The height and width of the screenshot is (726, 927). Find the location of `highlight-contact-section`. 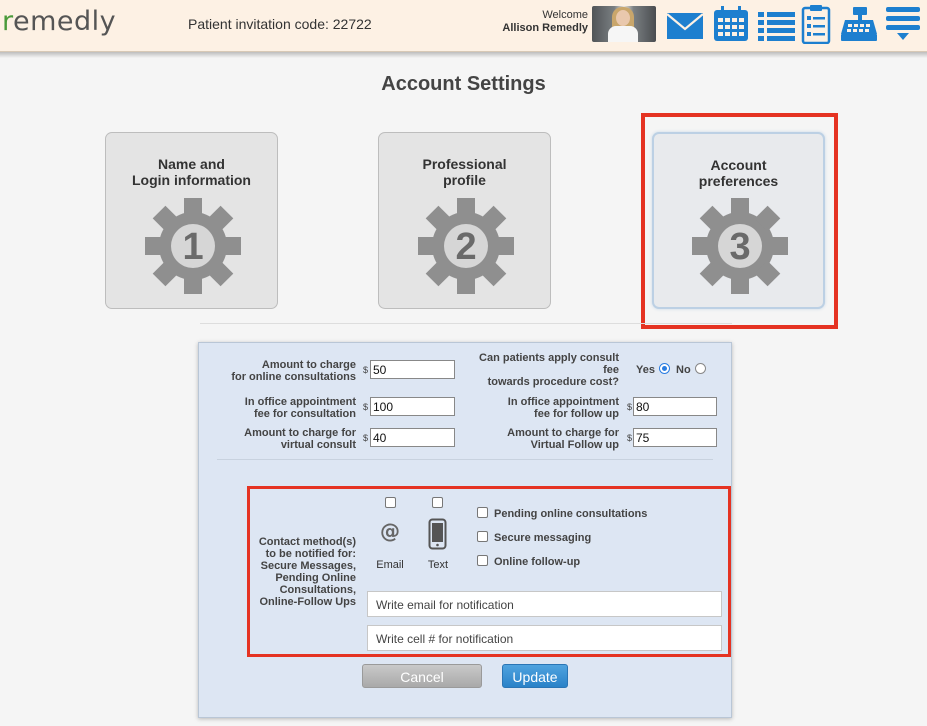

highlight-contact-section is located at coordinates (489, 571).